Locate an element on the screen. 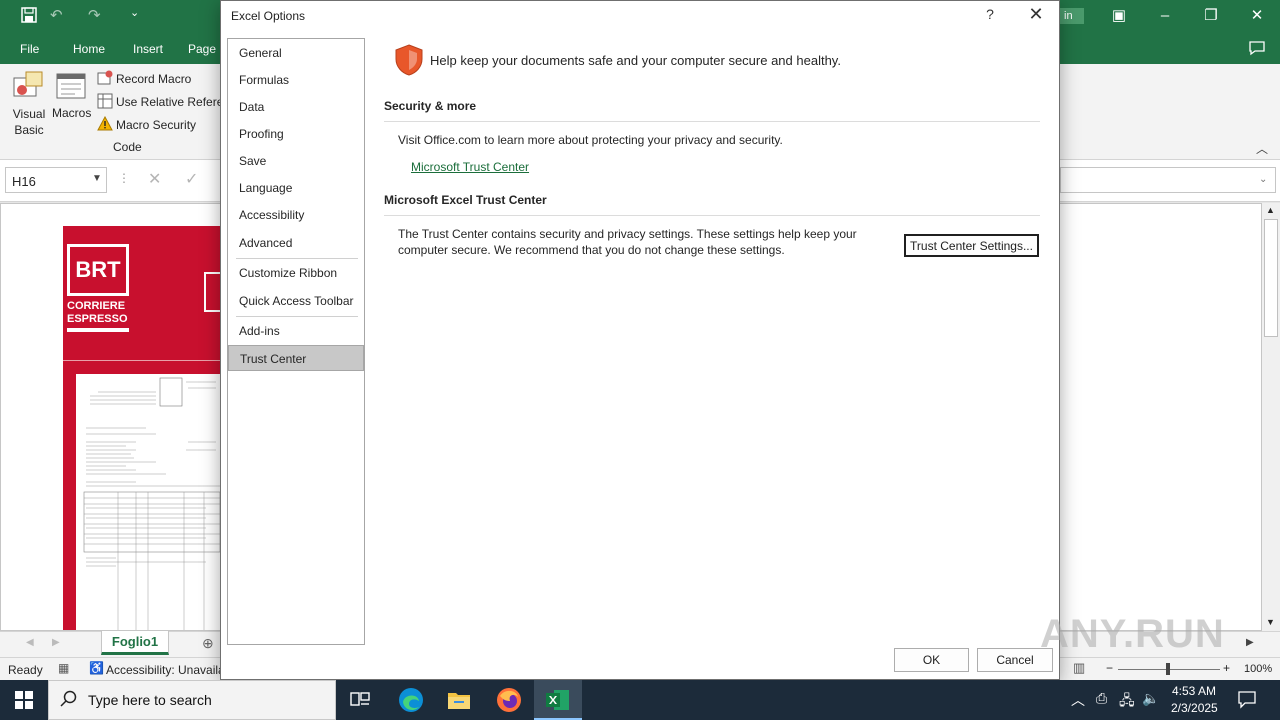  tab-file: File is located at coordinates (29, 49).